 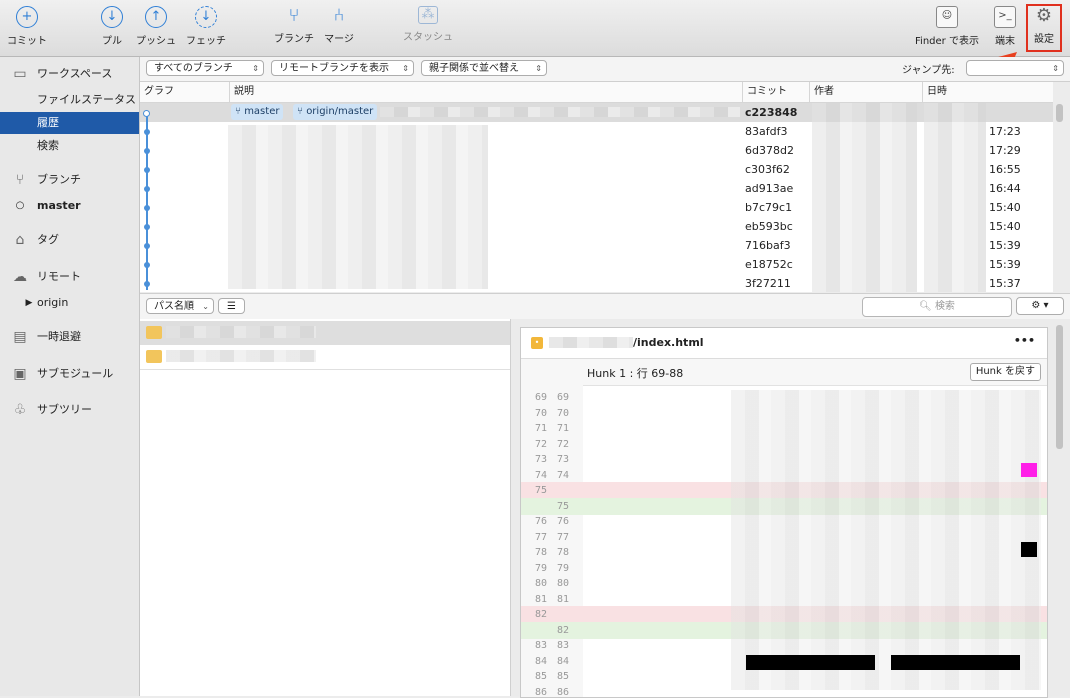 I want to click on commit-time: 17:23, so click(x=1005, y=131).